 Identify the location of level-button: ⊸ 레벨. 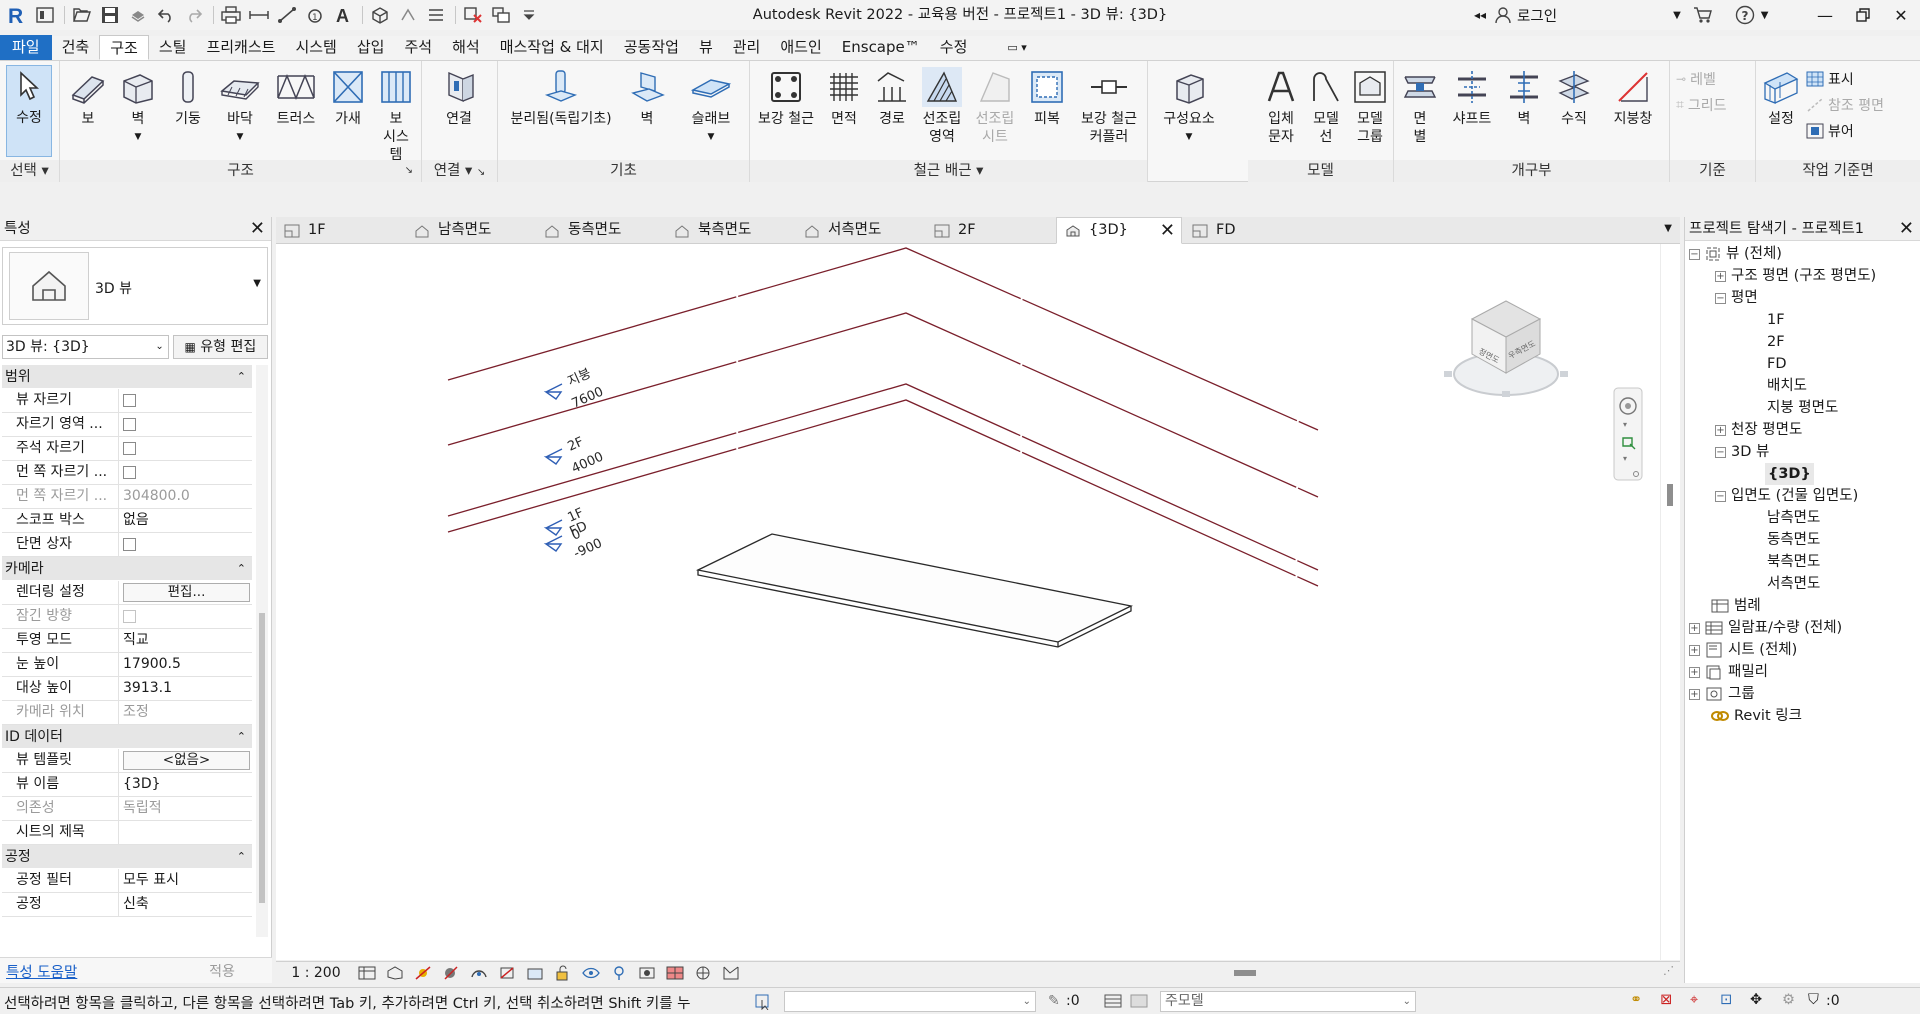
(1696, 79).